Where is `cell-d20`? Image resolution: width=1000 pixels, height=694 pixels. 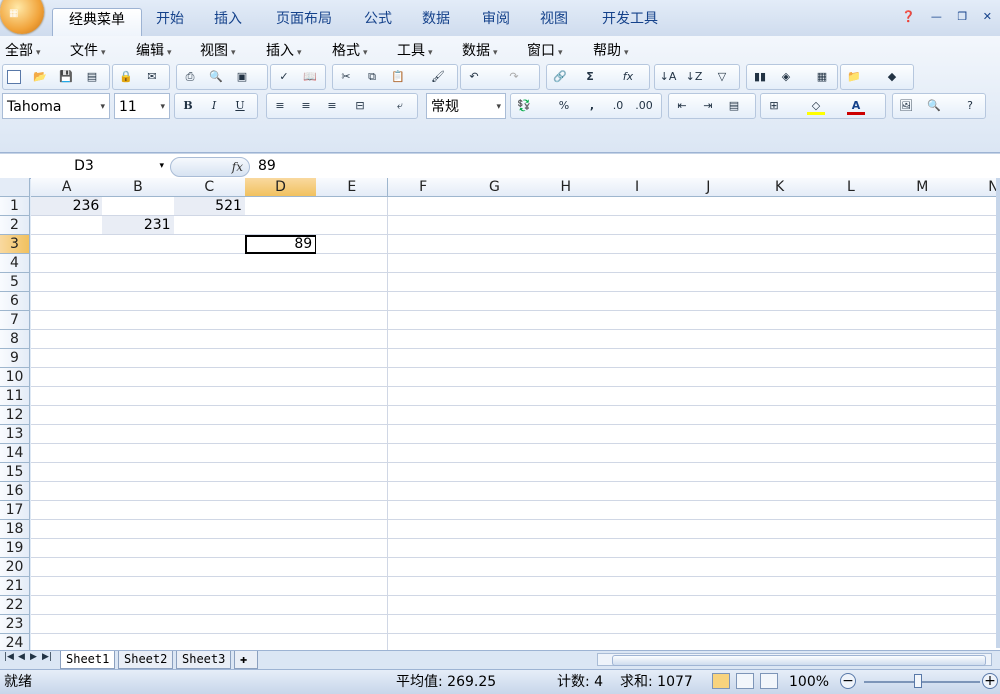 cell-d20 is located at coordinates (281, 567).